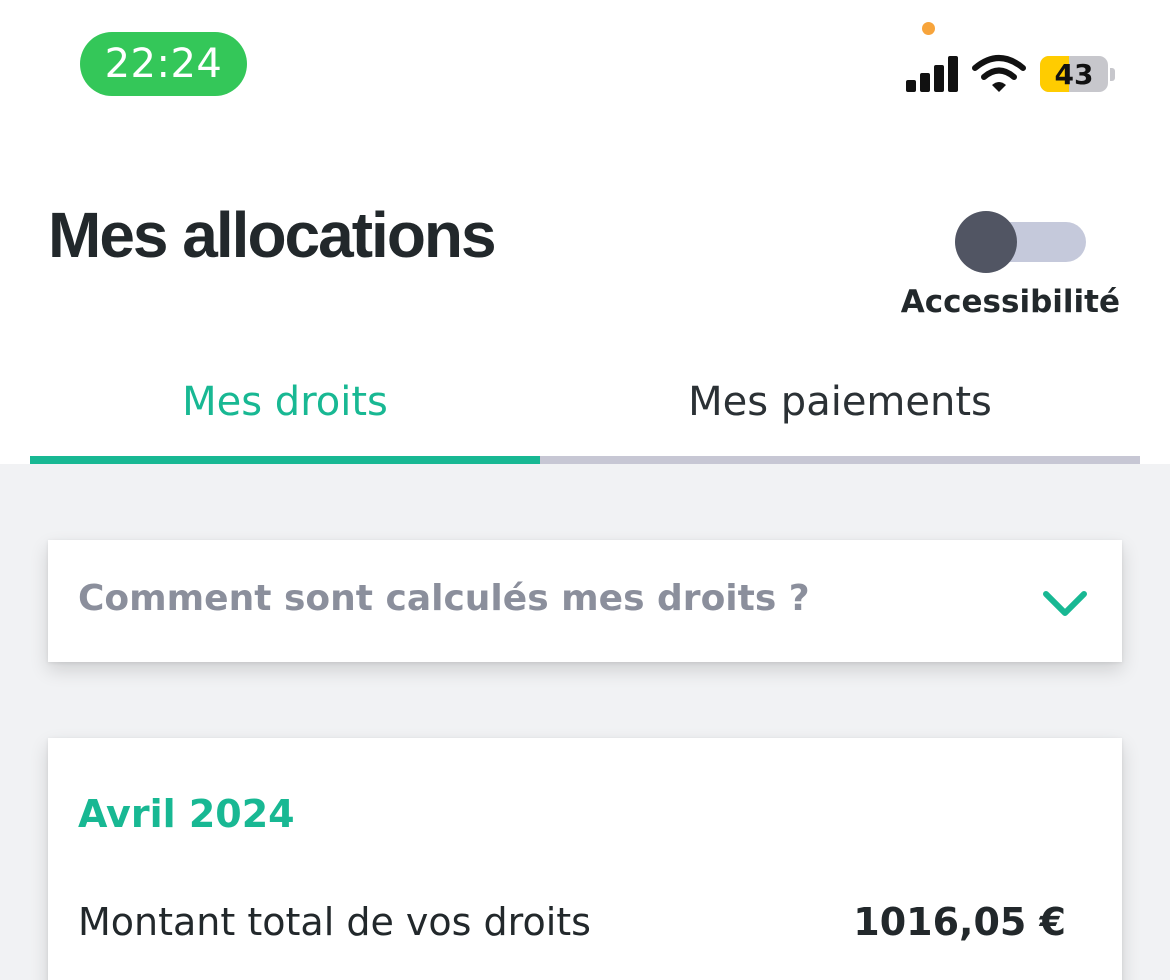 This screenshot has height=980, width=1170. I want to click on faq-accordion: Comment sont calculés mes droits ?, so click(585, 601).